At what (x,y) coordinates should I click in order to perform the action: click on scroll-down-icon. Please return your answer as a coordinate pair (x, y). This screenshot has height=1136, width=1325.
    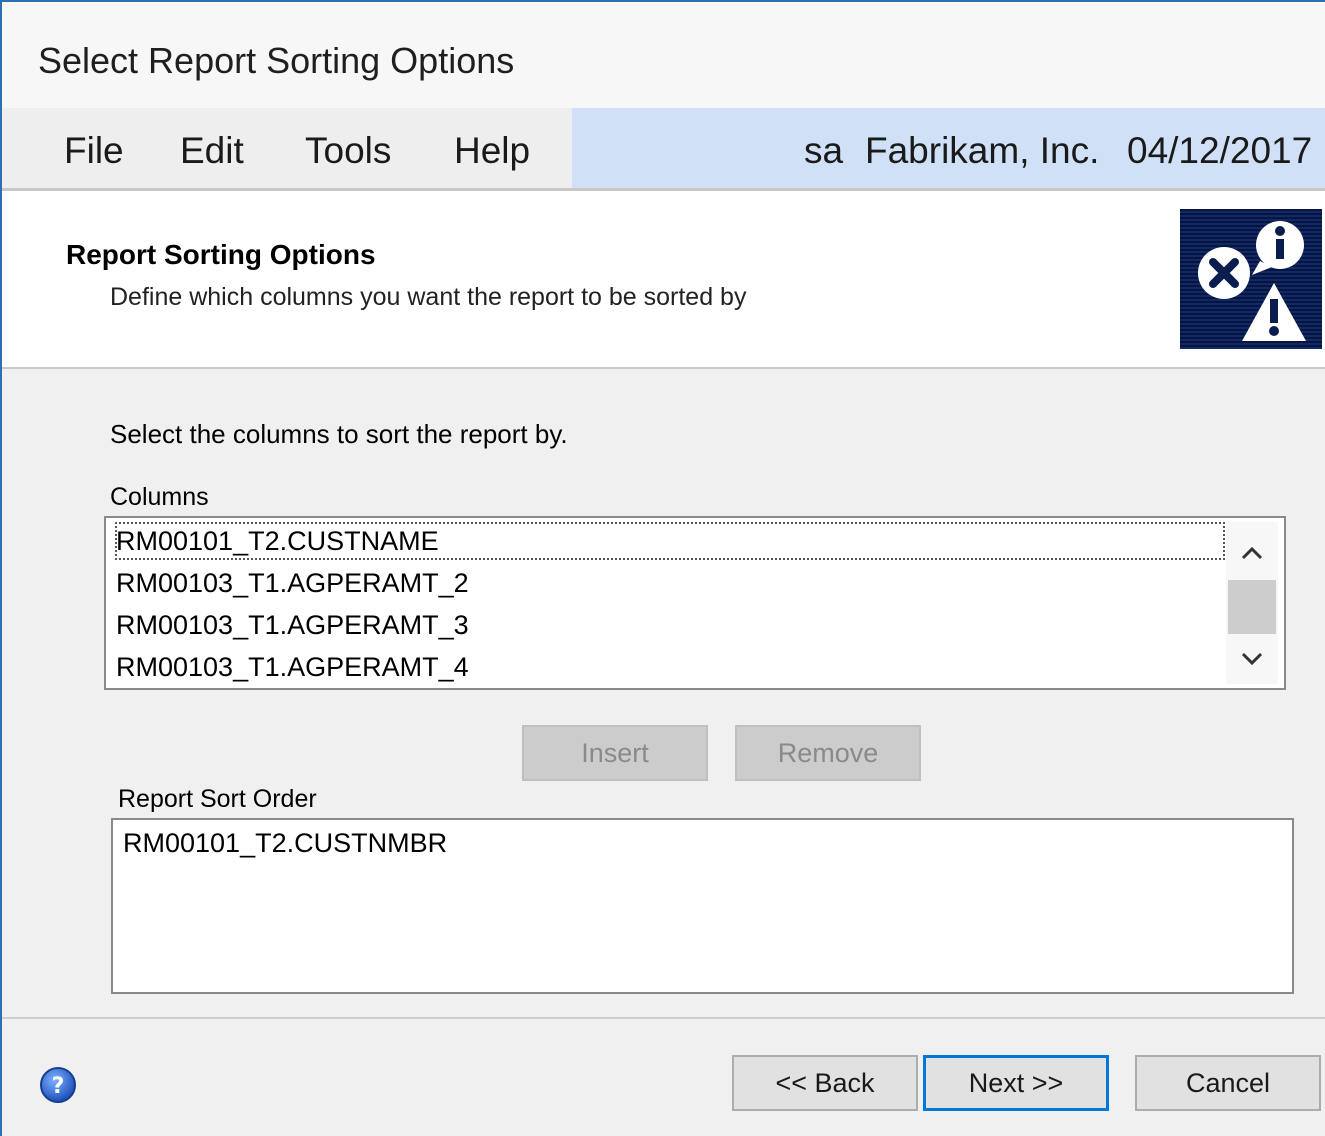
    Looking at the image, I should click on (1252, 659).